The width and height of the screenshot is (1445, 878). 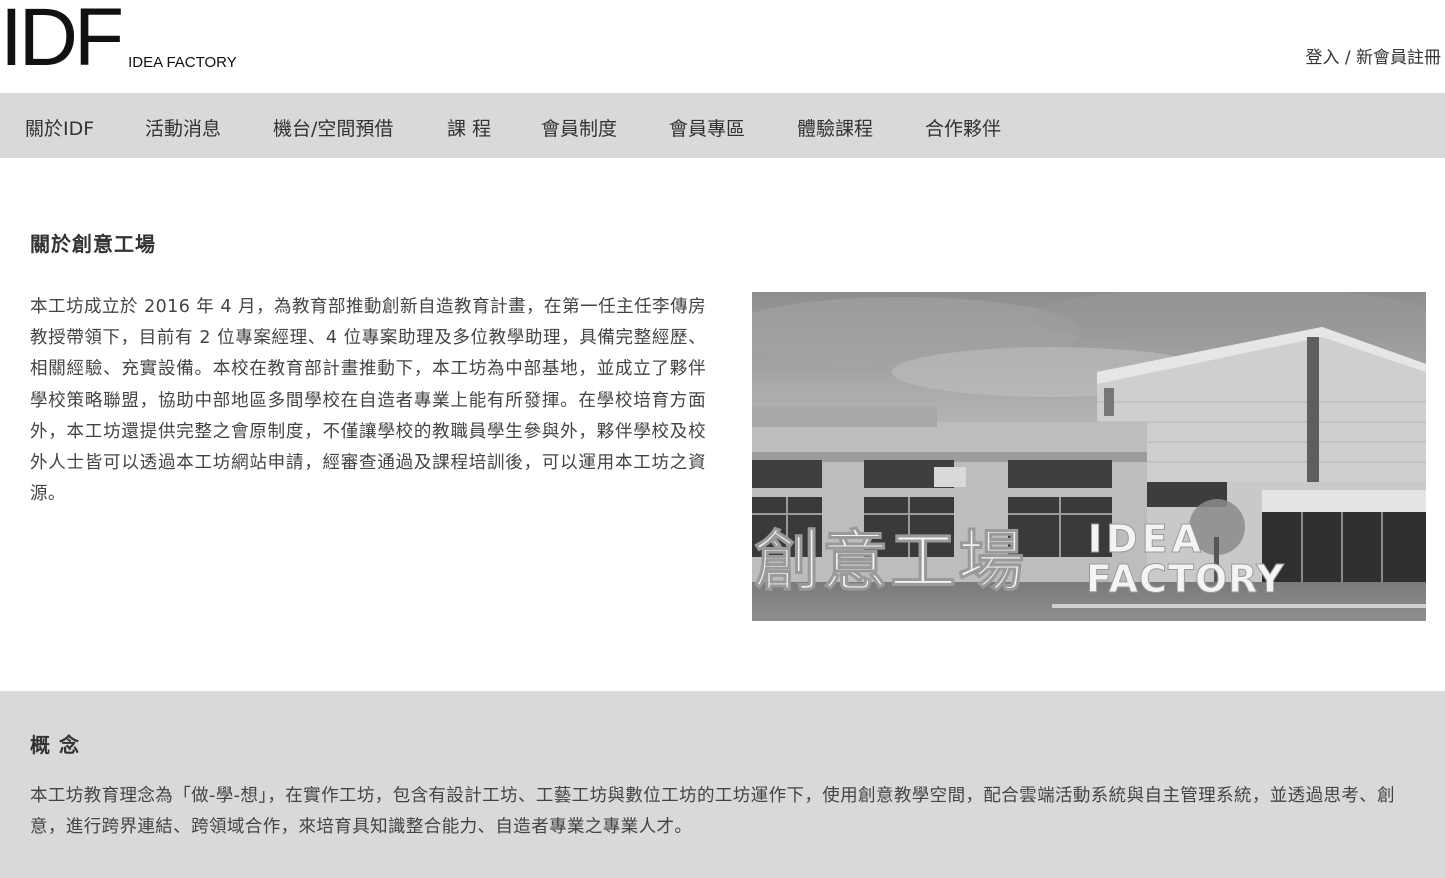 I want to click on register-link: 新會員註冊, so click(x=1398, y=58).